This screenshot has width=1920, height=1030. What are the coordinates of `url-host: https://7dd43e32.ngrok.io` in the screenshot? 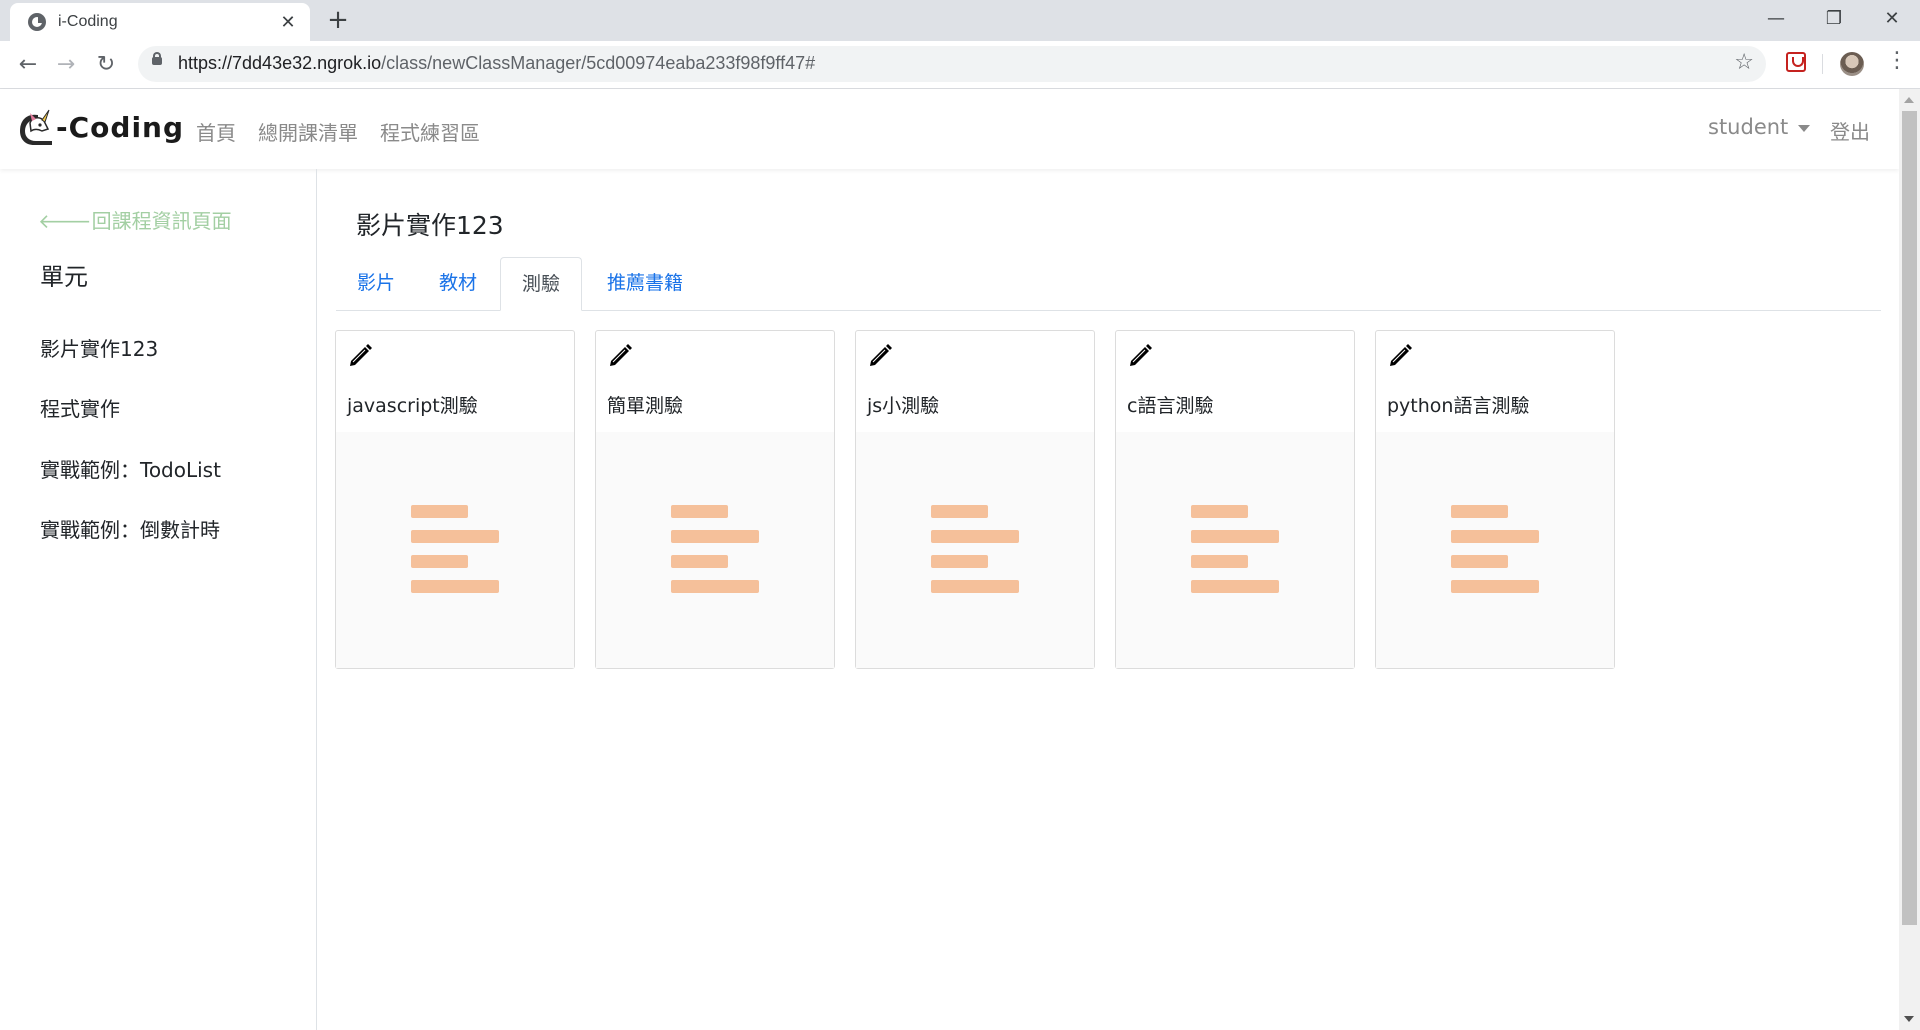 It's located at (280, 63).